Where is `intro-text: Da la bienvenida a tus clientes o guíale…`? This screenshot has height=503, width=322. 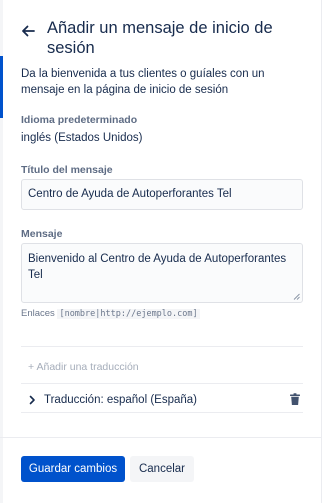
intro-text: Da la bienvenida a tus clientes o guíale… is located at coordinates (143, 82).